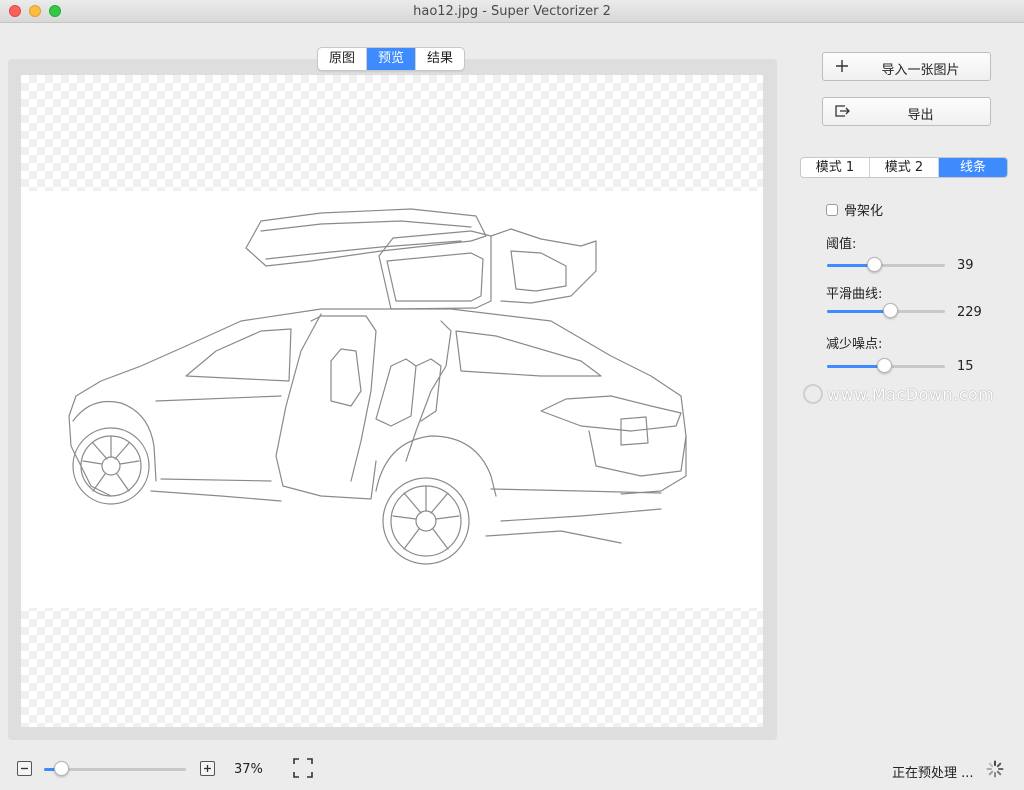  Describe the element at coordinates (920, 115) in the screenshot. I see `export-label: 导出` at that location.